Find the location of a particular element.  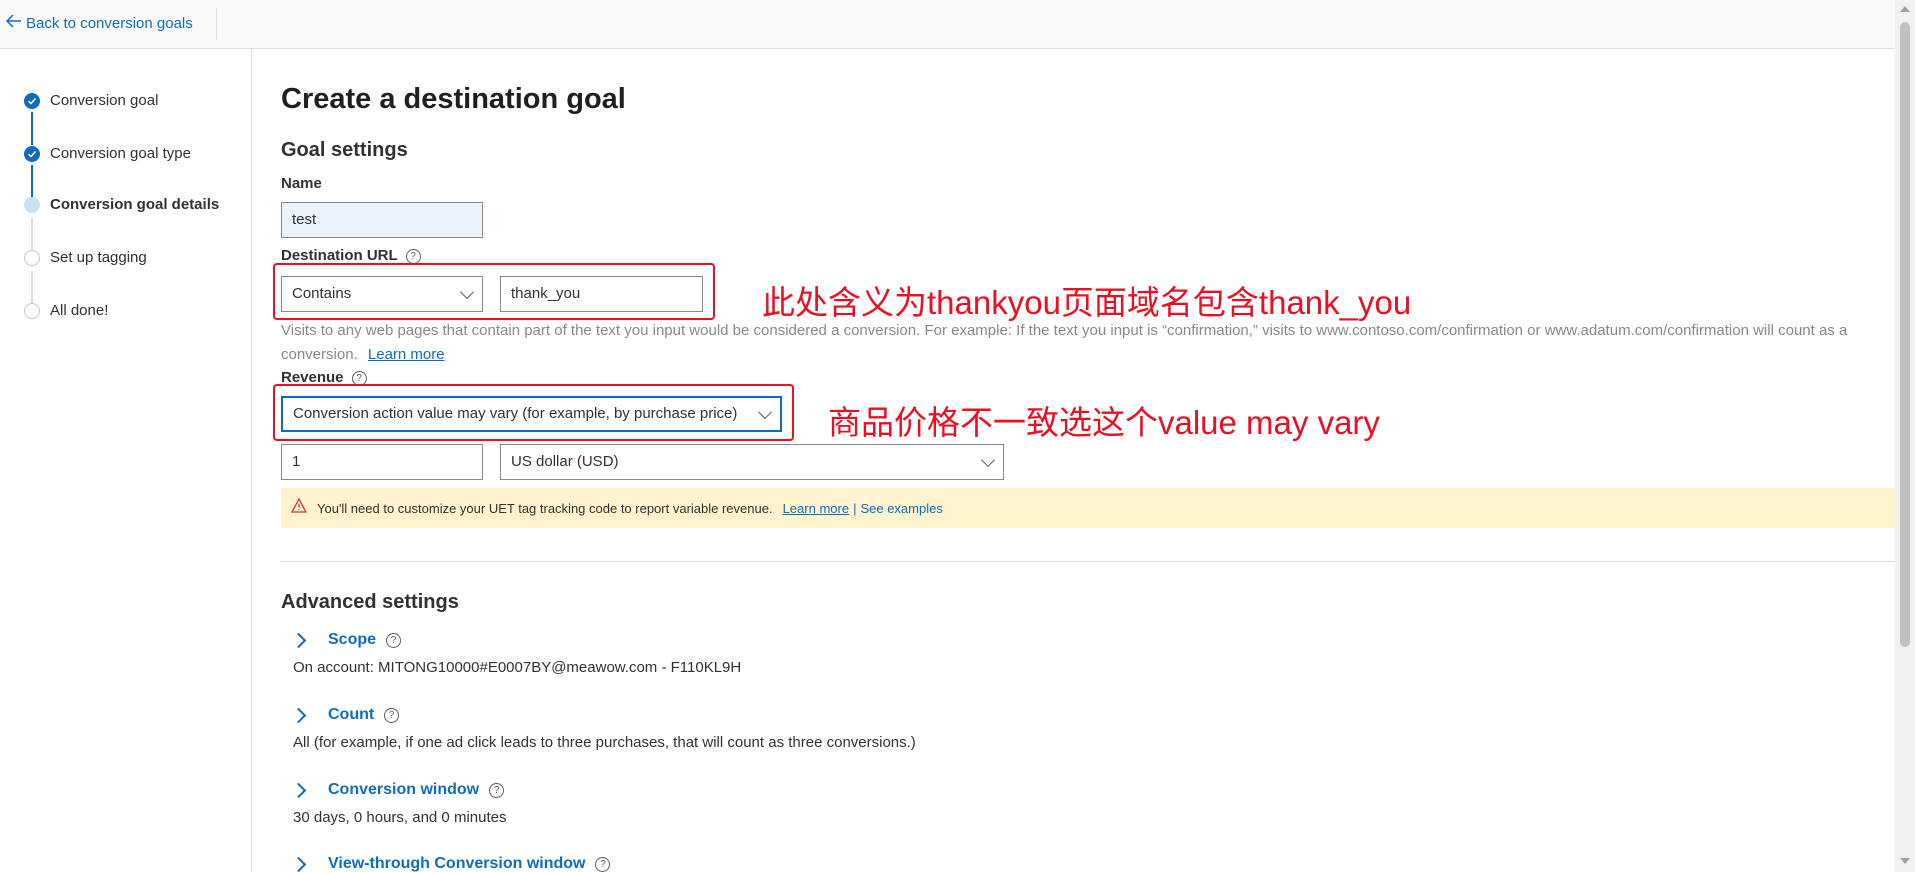

name-label: Name is located at coordinates (301, 183).